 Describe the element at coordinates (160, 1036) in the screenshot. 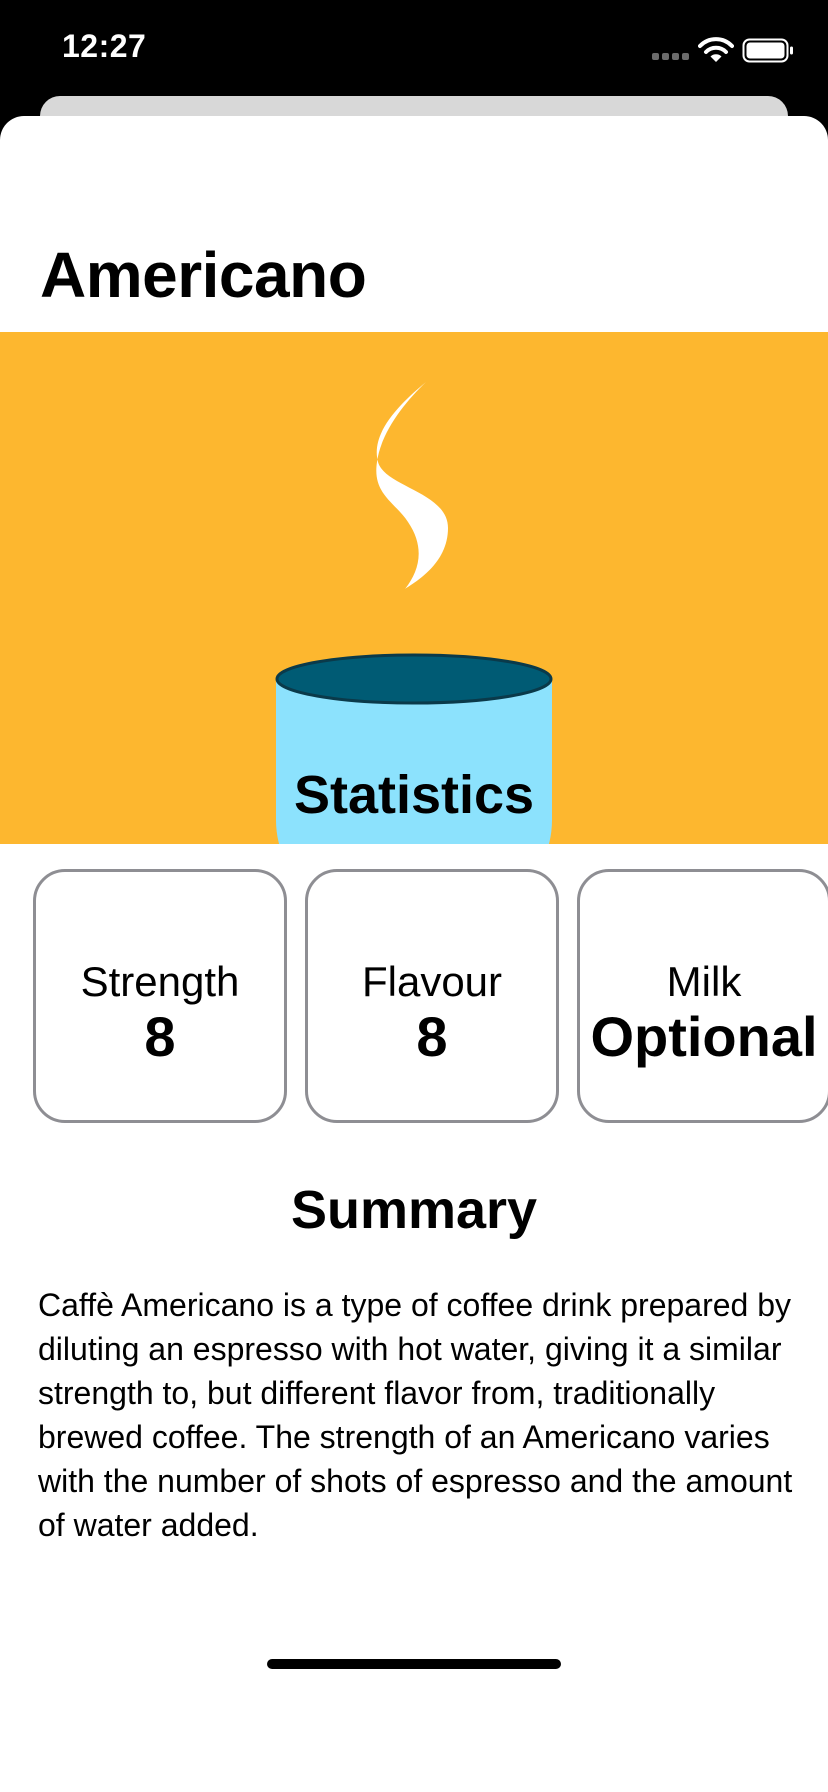

I see `strength-value: 8` at that location.